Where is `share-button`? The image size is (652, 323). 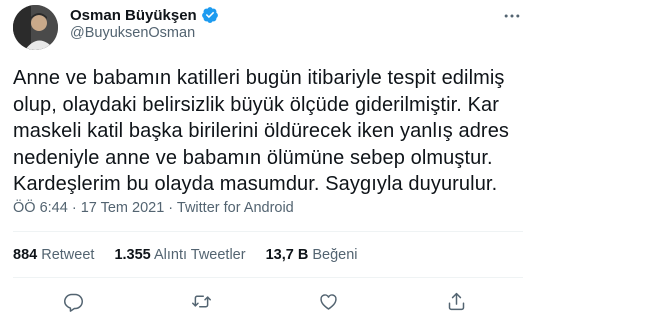
share-button is located at coordinates (456, 301).